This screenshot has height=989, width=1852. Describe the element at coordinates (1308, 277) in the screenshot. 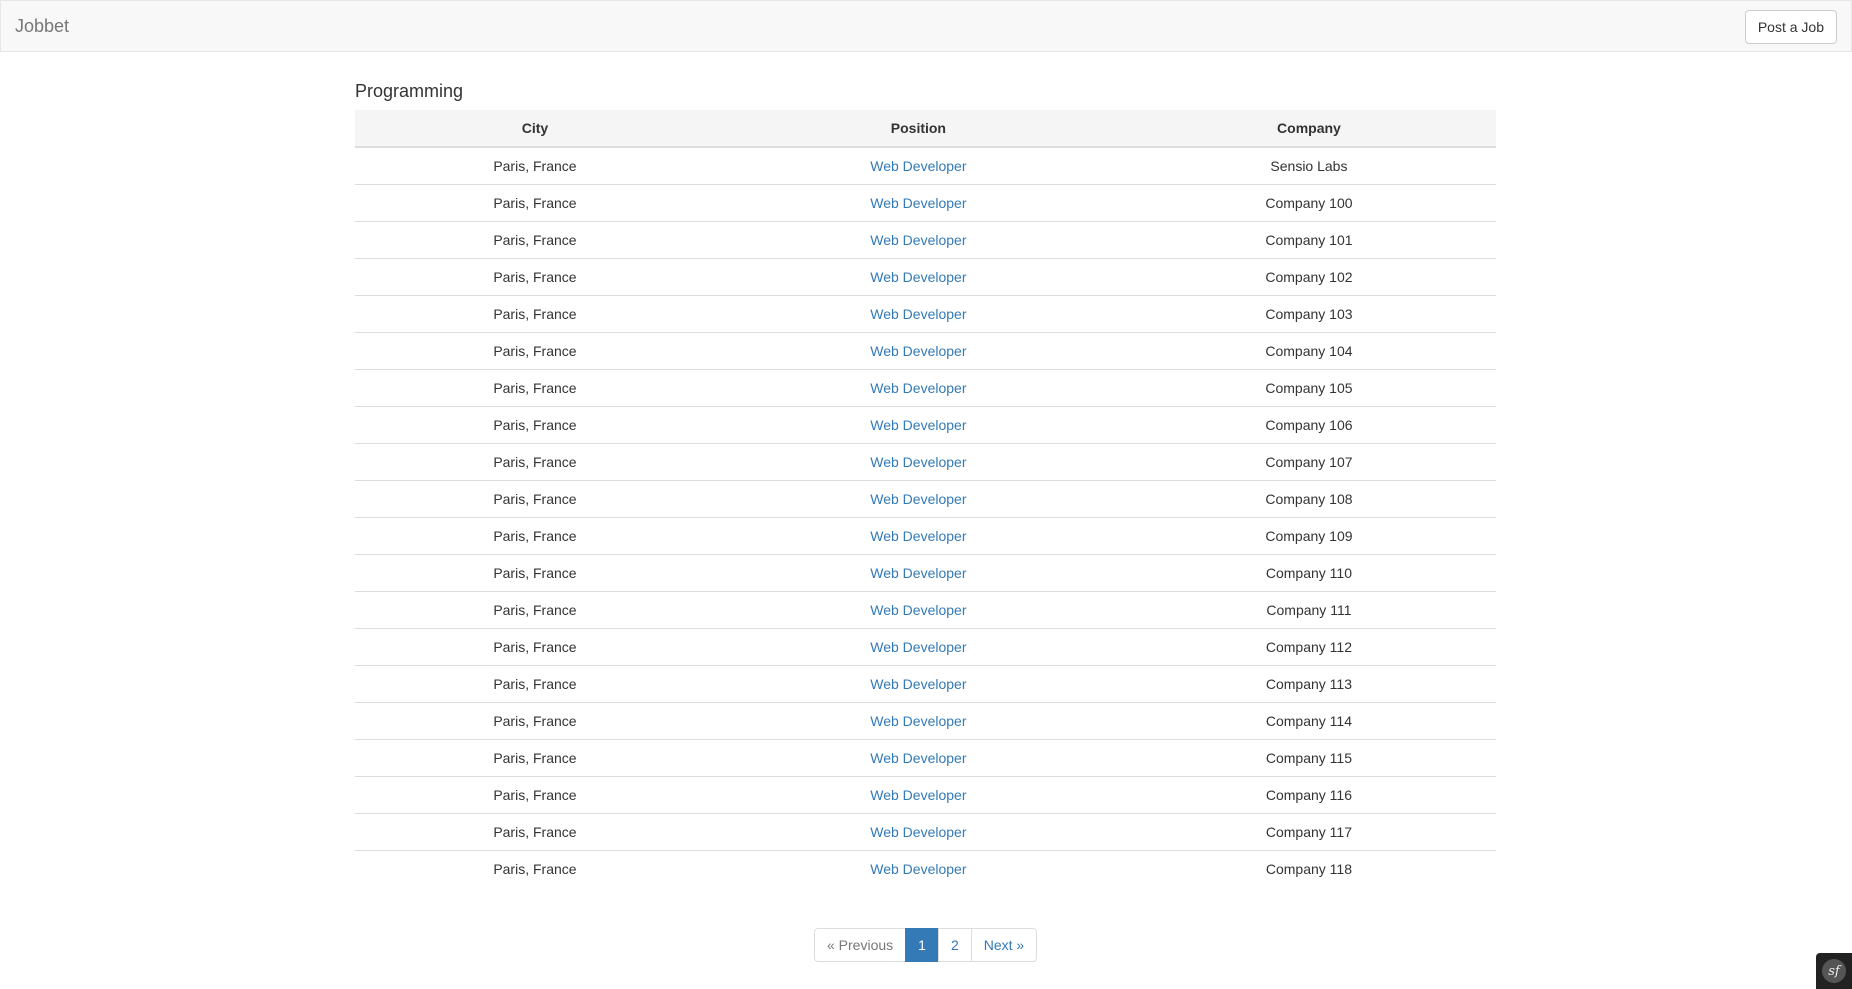

I see `company-cell: Company 102` at that location.